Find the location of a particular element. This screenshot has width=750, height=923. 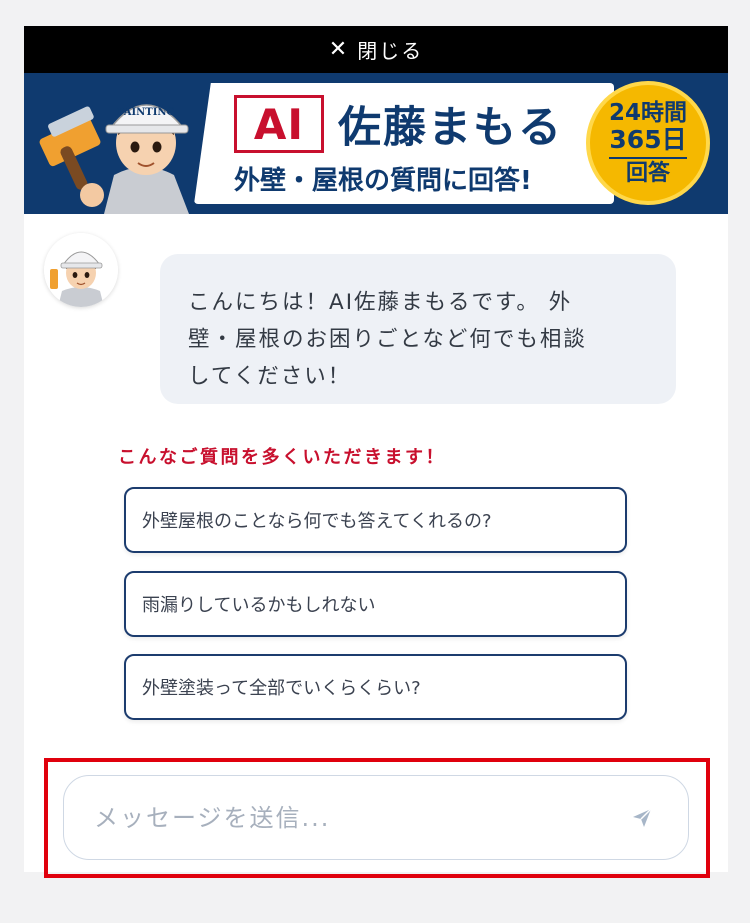

faq-button-label: 外壁塗装って全部でいくらくらい? is located at coordinates (281, 688).